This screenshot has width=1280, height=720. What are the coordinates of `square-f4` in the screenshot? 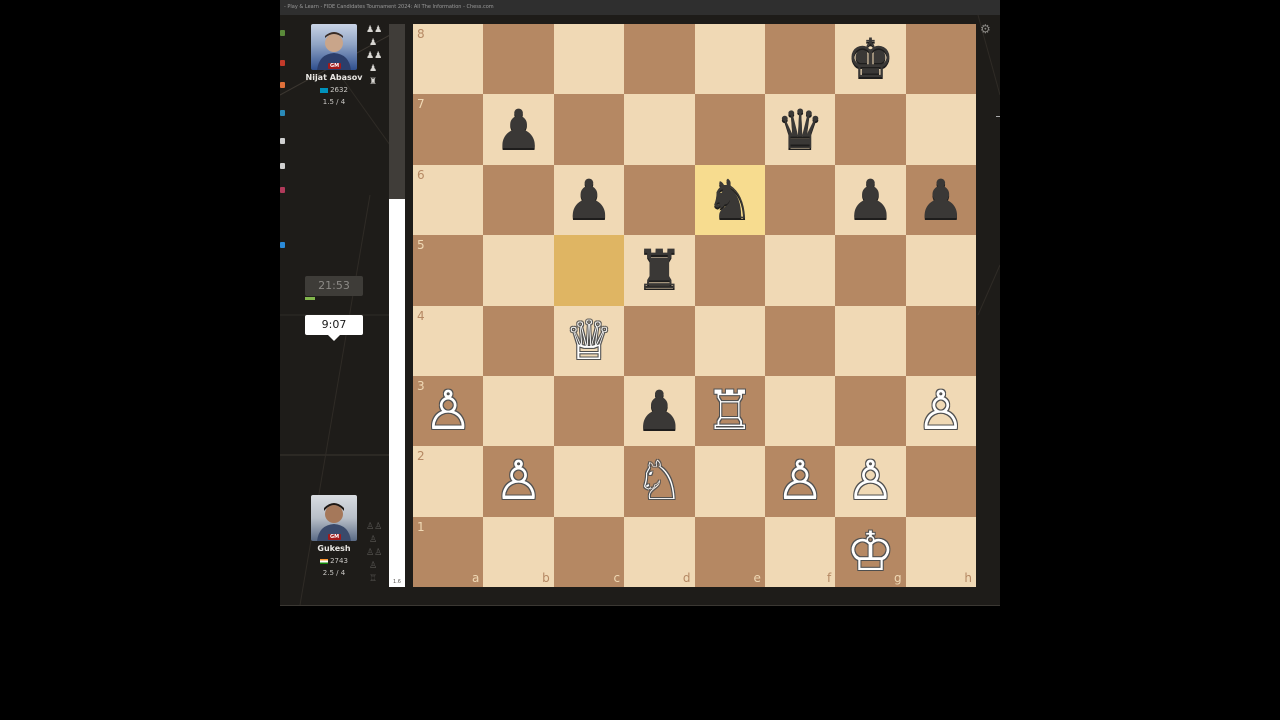 It's located at (800, 340).